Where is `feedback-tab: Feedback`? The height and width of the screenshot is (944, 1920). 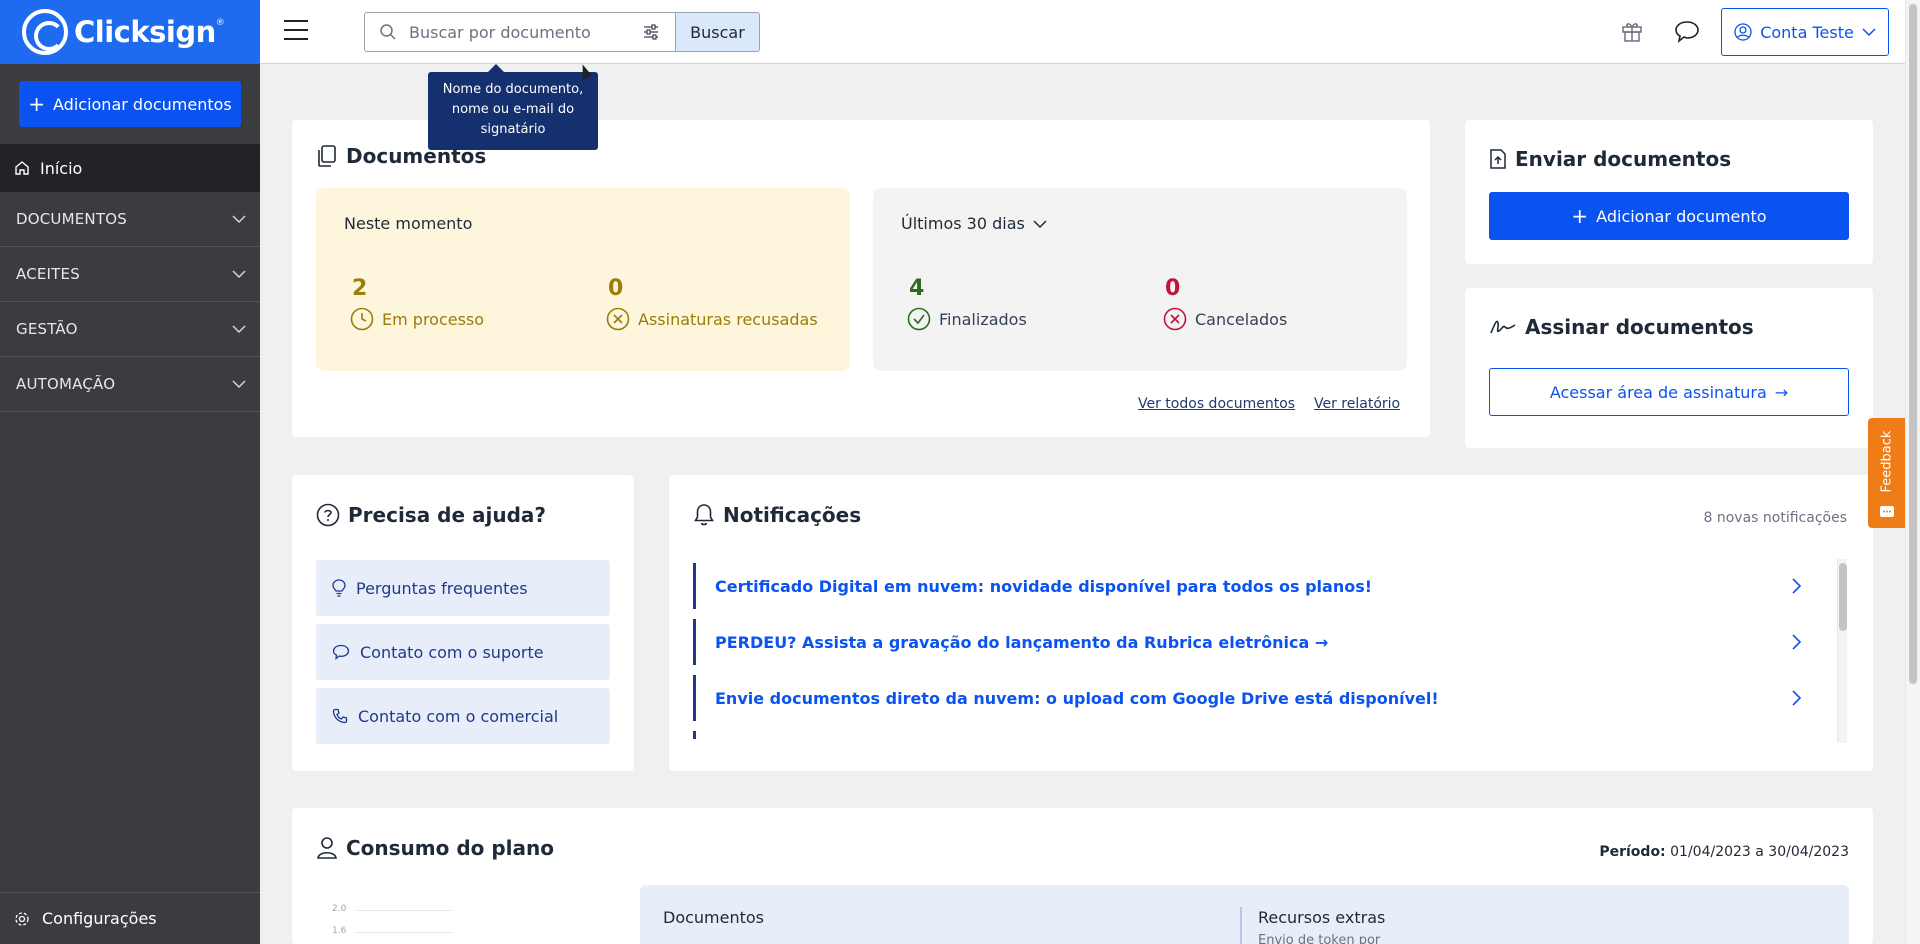
feedback-tab: Feedback is located at coordinates (1886, 473).